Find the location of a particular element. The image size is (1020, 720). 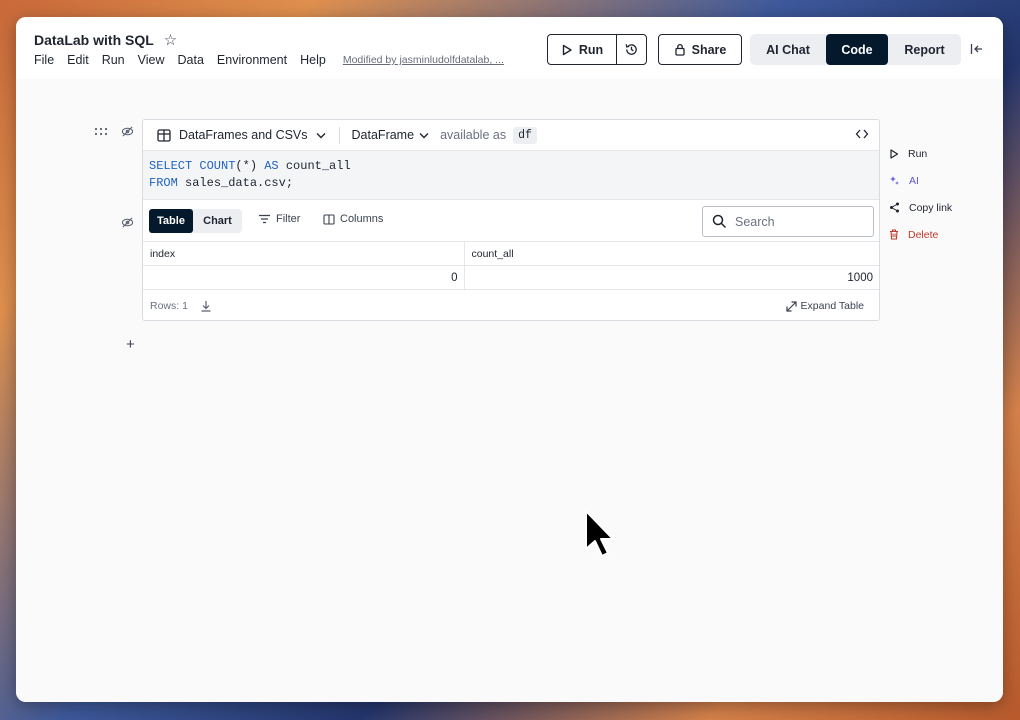

share-icon is located at coordinates (894, 207).